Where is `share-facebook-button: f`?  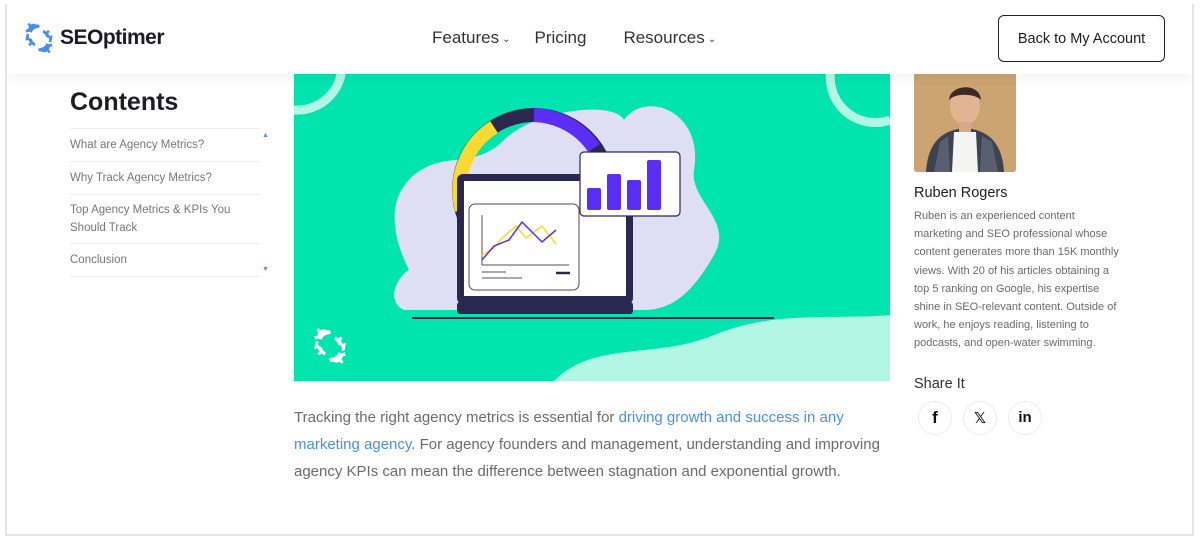 share-facebook-button: f is located at coordinates (935, 417).